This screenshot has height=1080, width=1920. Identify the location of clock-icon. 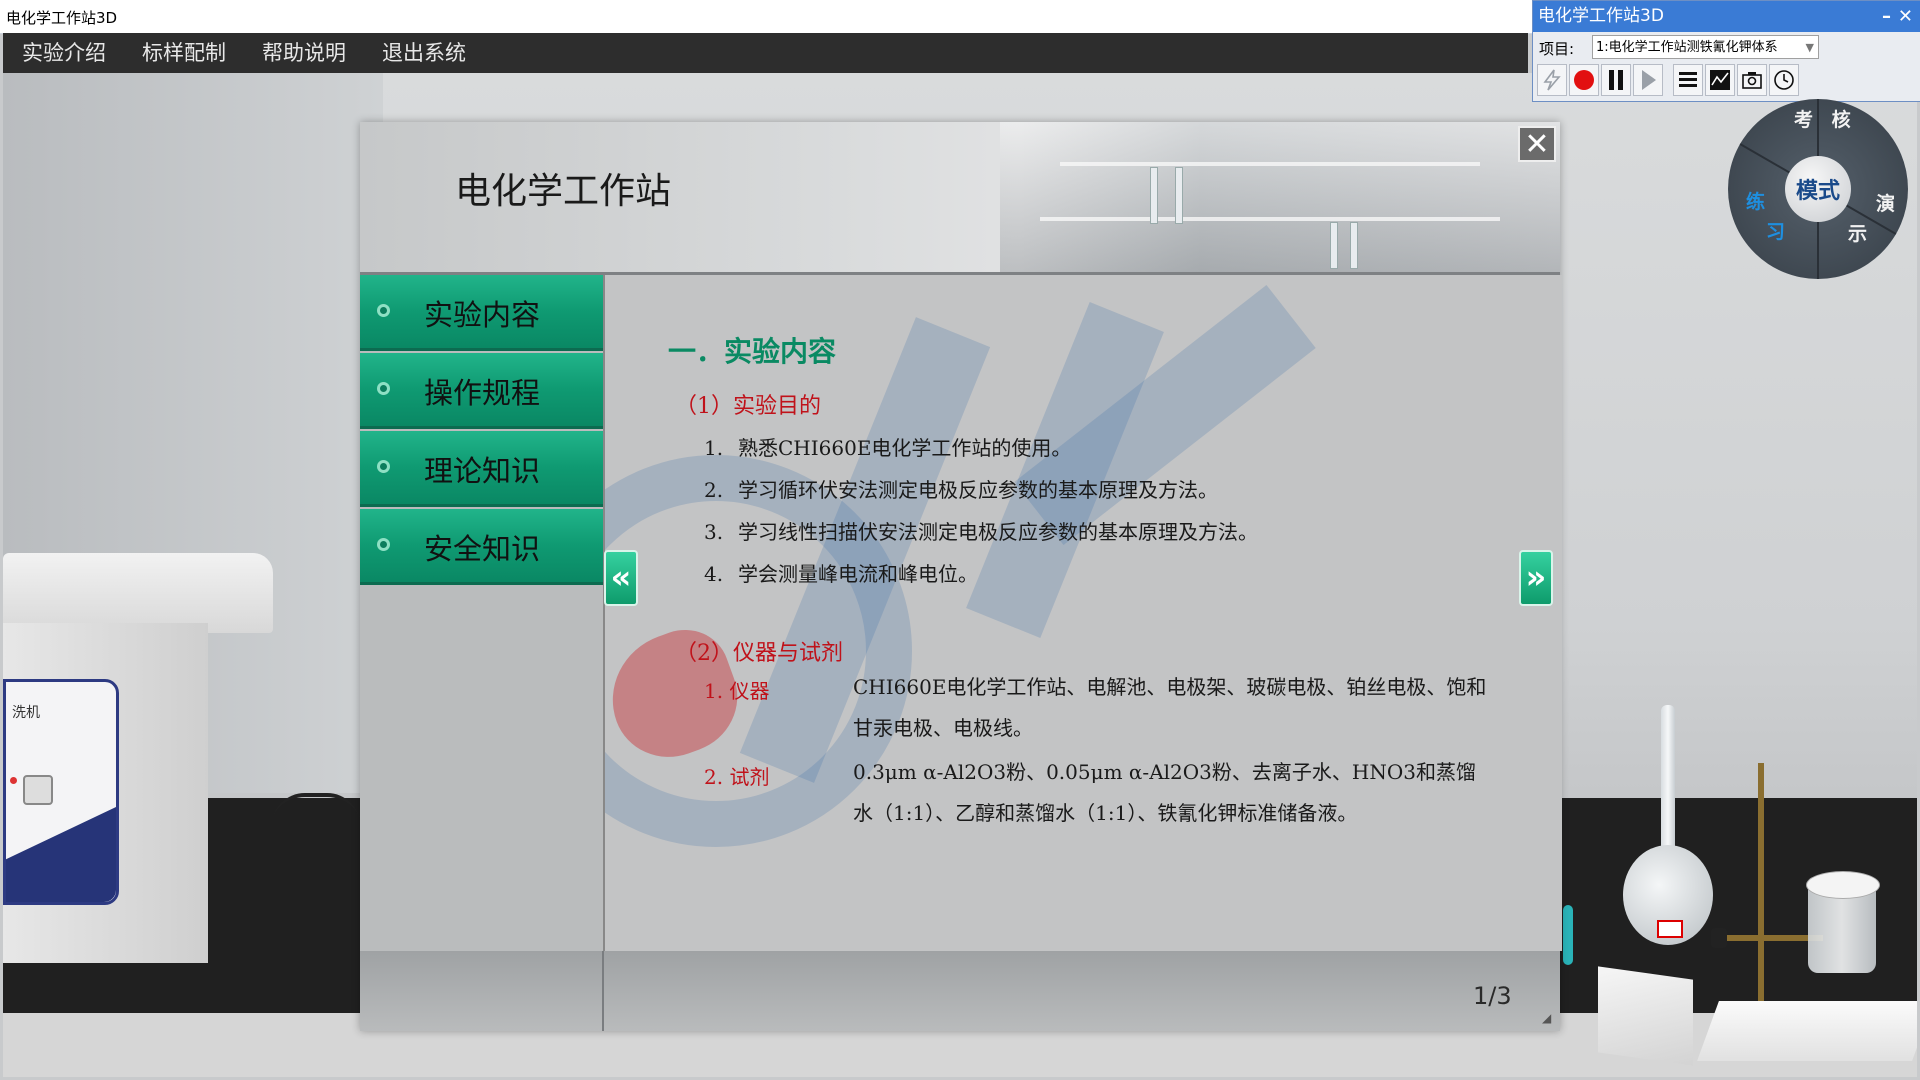
(1784, 80).